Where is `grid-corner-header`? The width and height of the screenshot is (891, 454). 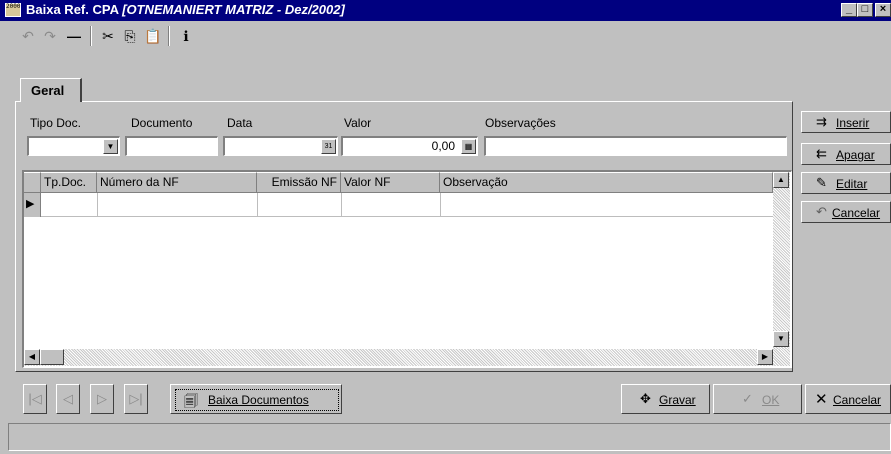
grid-corner-header is located at coordinates (32, 182).